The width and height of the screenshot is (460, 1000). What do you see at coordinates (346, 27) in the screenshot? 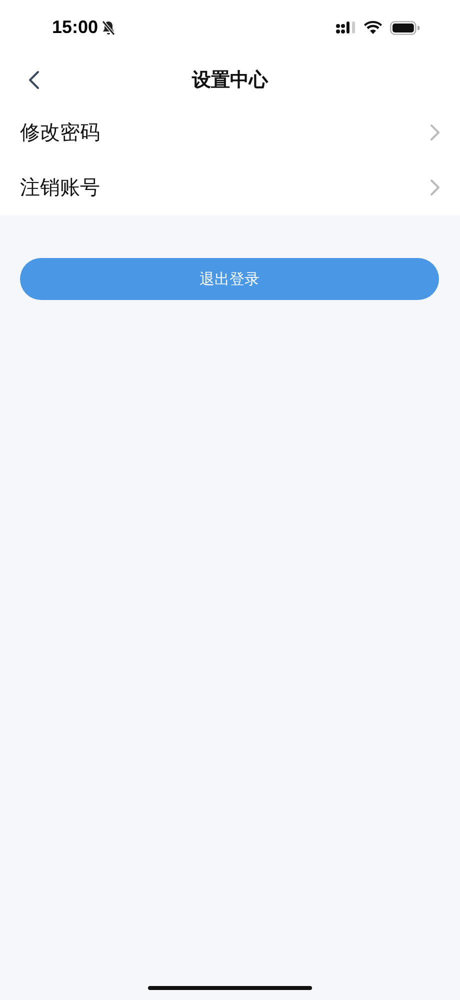
I see `signal-icon` at bounding box center [346, 27].